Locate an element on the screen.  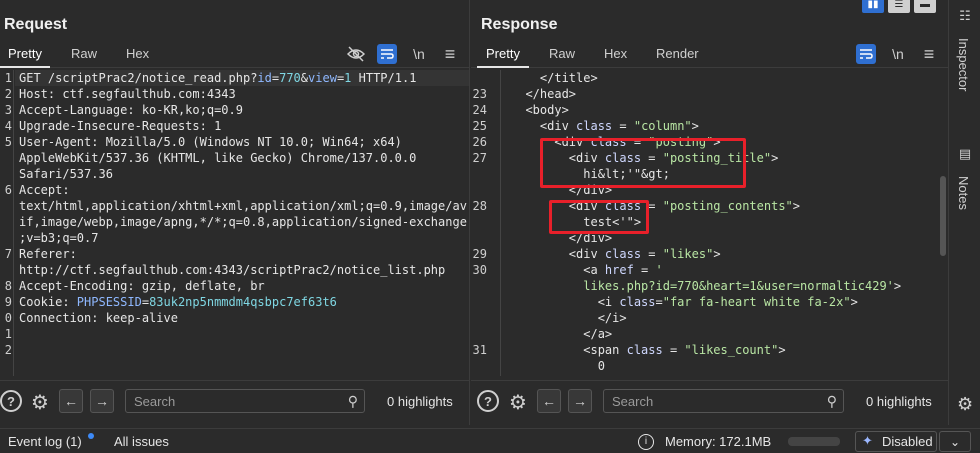
line-number: 30 is located at coordinates (479, 270).